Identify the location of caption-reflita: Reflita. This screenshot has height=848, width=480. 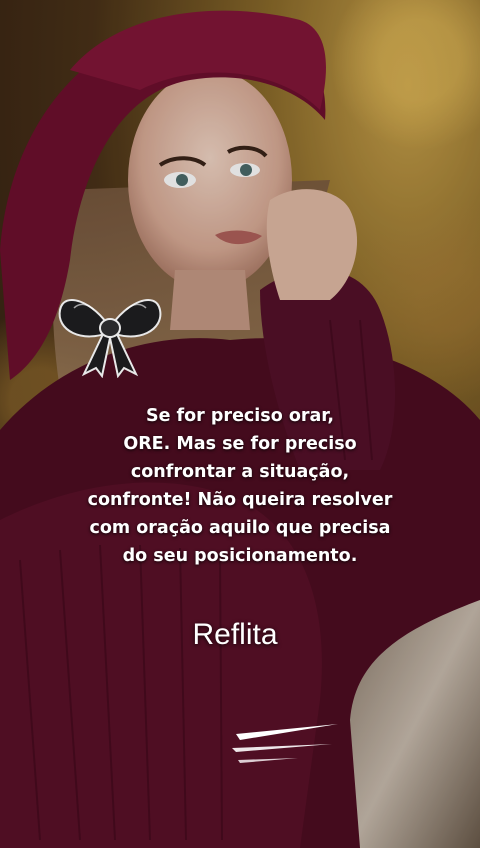
(235, 634).